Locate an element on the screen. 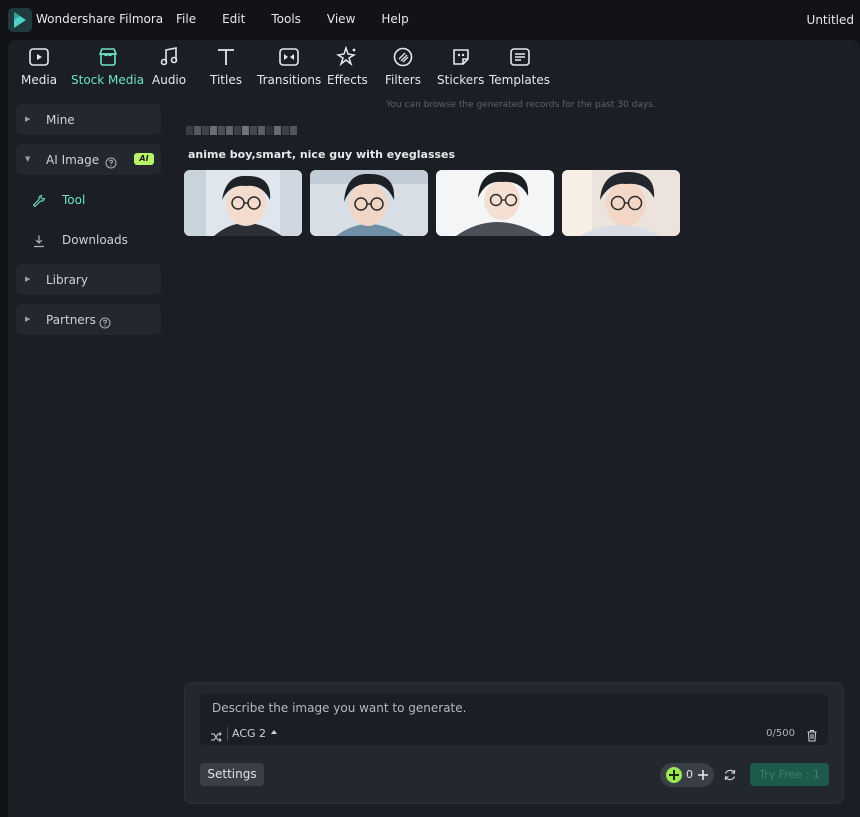 The width and height of the screenshot is (860, 817). blurred-date-label is located at coordinates (242, 130).